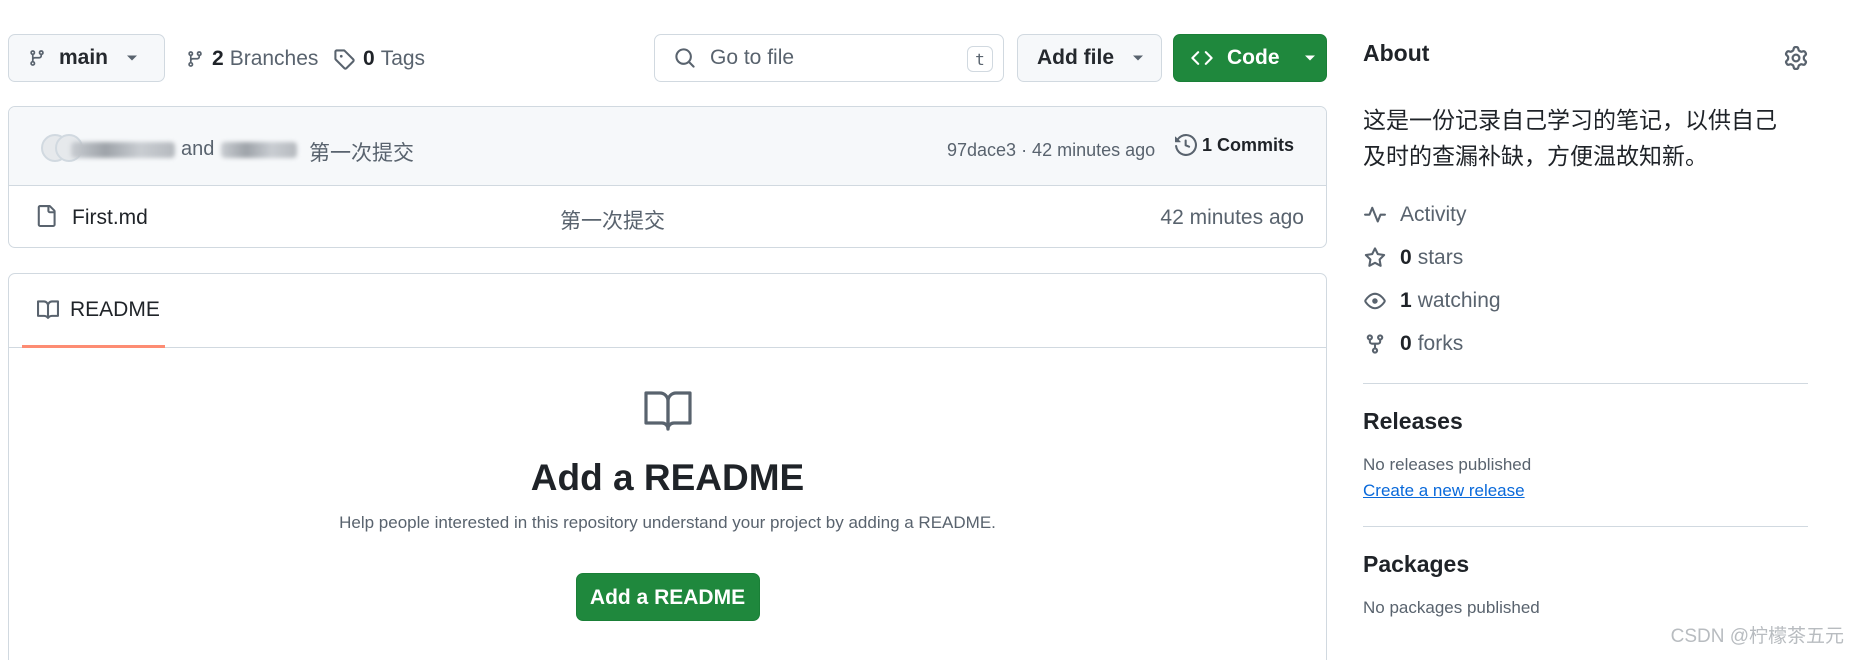  I want to click on packages-empty-text: No packages published, so click(1451, 607).